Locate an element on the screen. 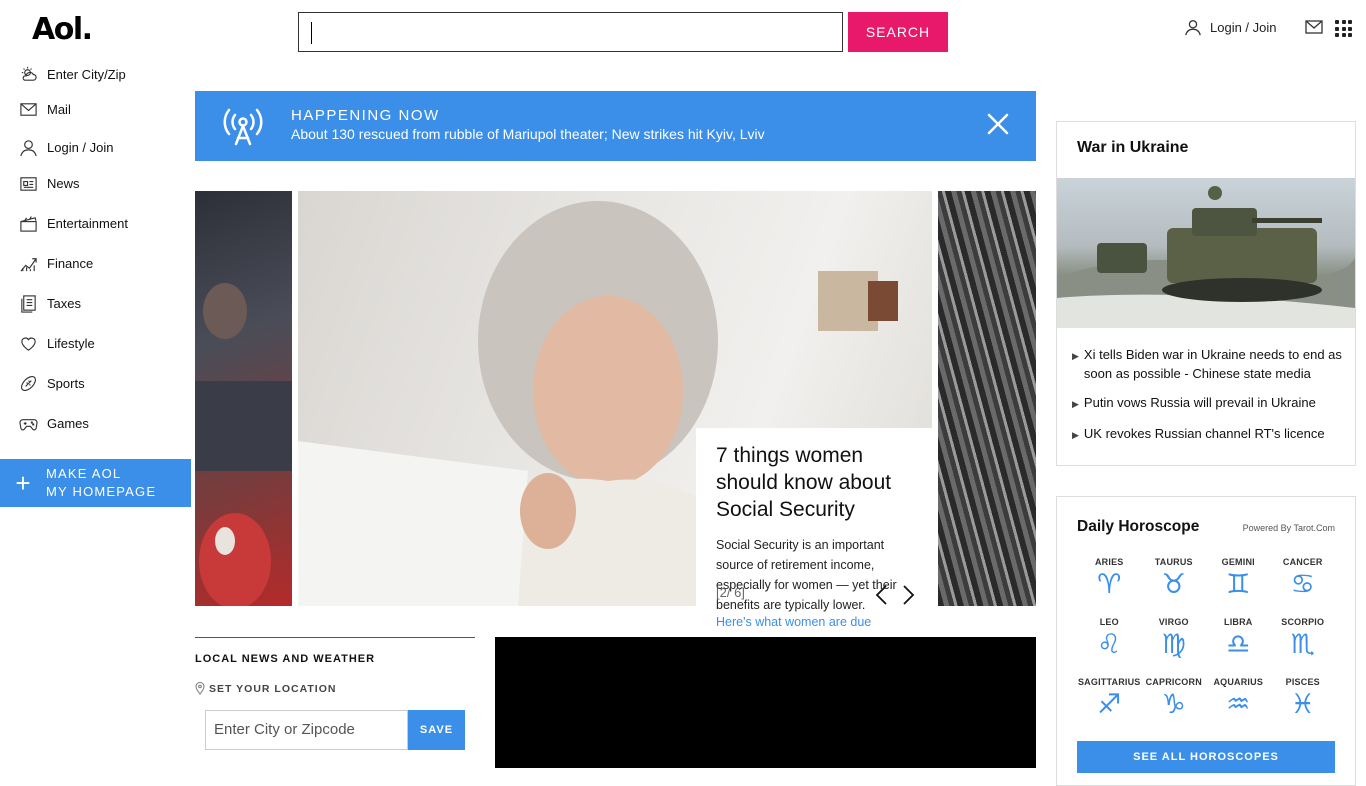  cancer-icon: ♋ is located at coordinates (1302, 584).